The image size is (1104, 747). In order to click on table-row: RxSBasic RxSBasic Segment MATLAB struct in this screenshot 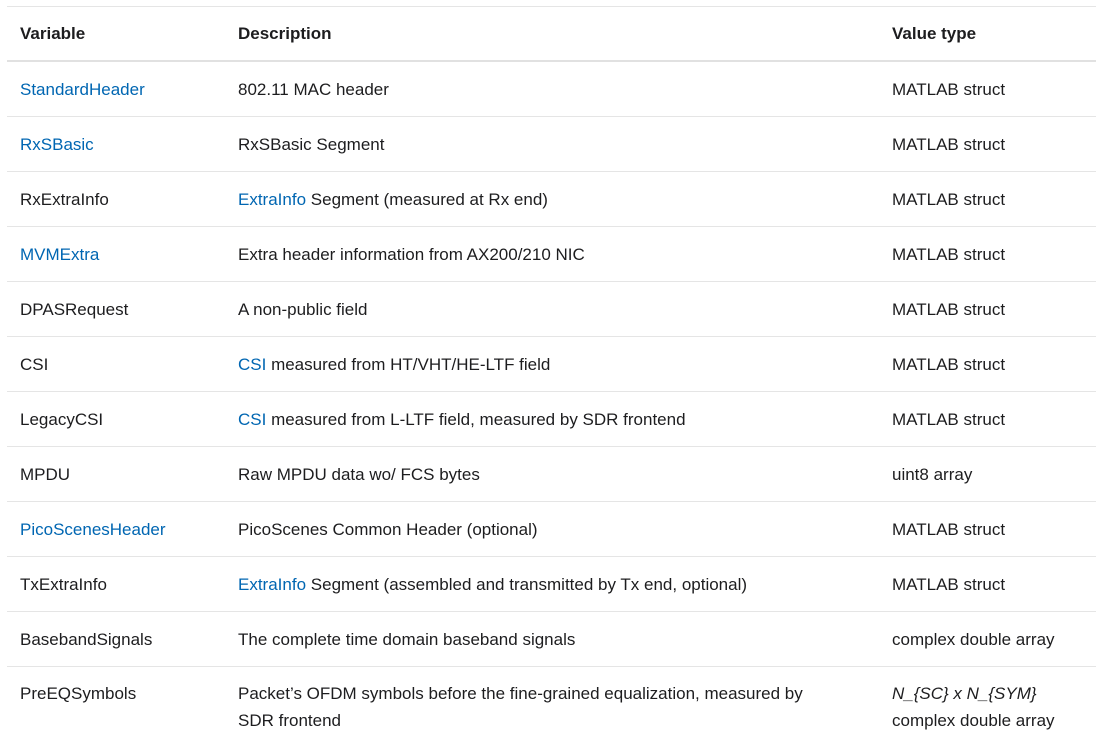, I will do `click(551, 144)`.